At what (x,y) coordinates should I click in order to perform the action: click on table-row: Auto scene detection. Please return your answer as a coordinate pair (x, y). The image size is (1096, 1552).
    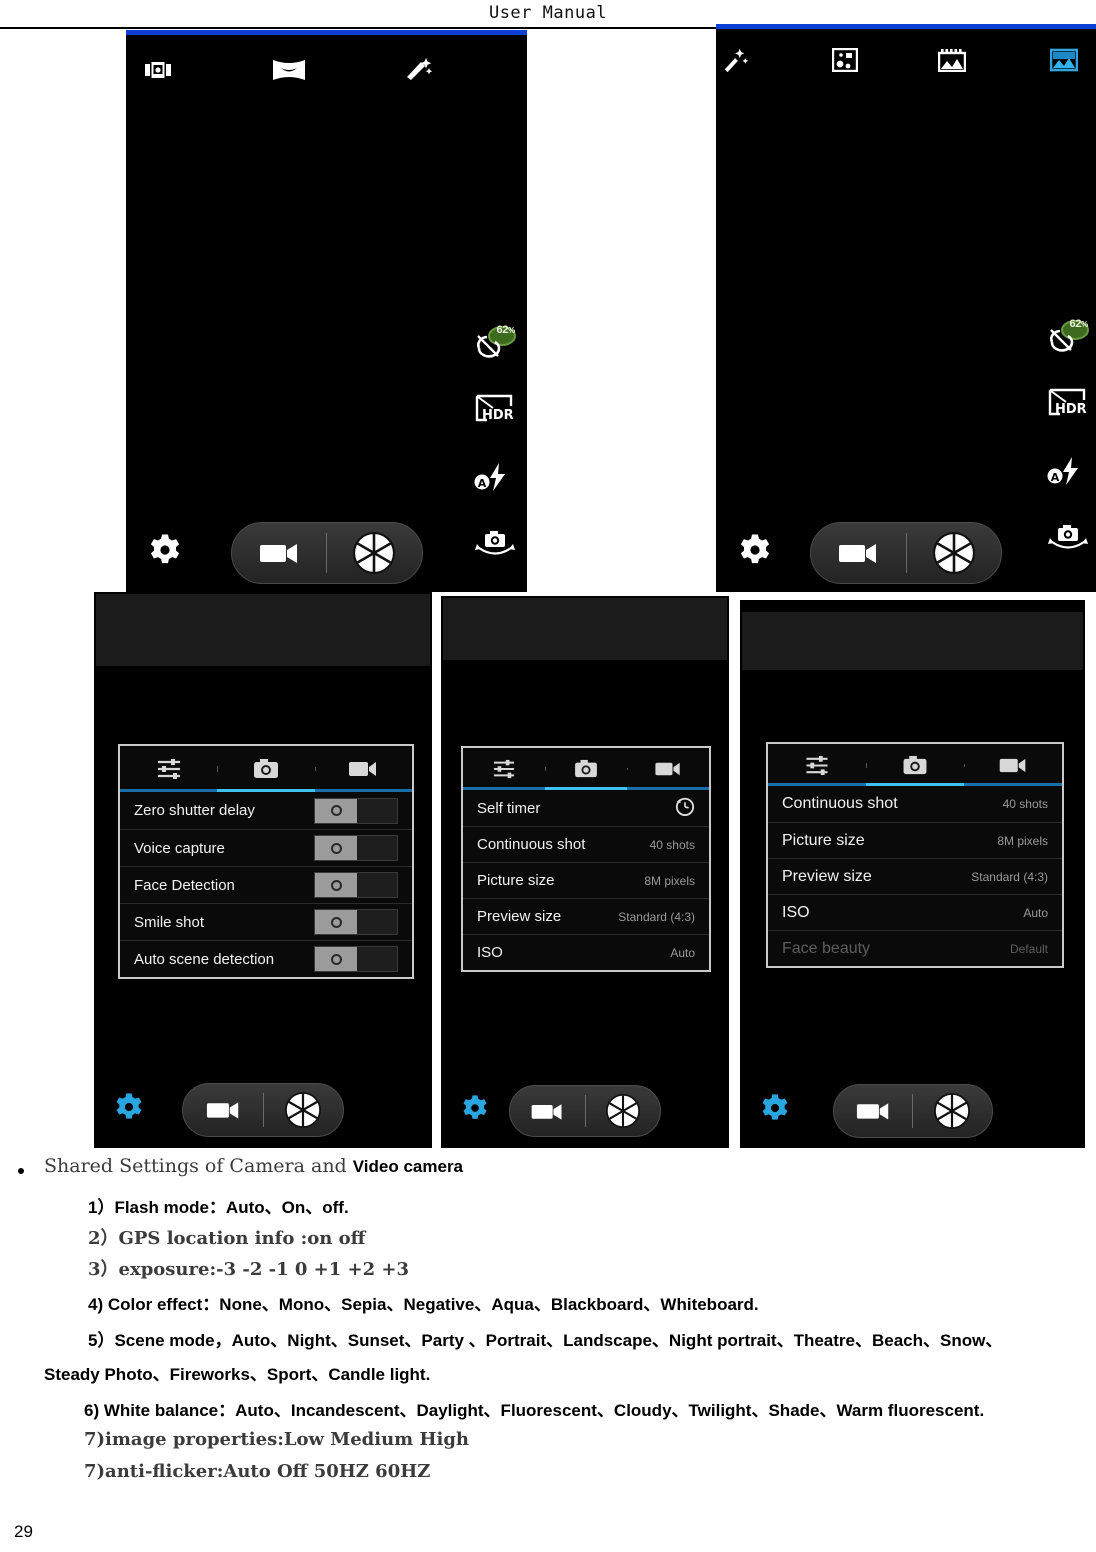
    Looking at the image, I should click on (266, 958).